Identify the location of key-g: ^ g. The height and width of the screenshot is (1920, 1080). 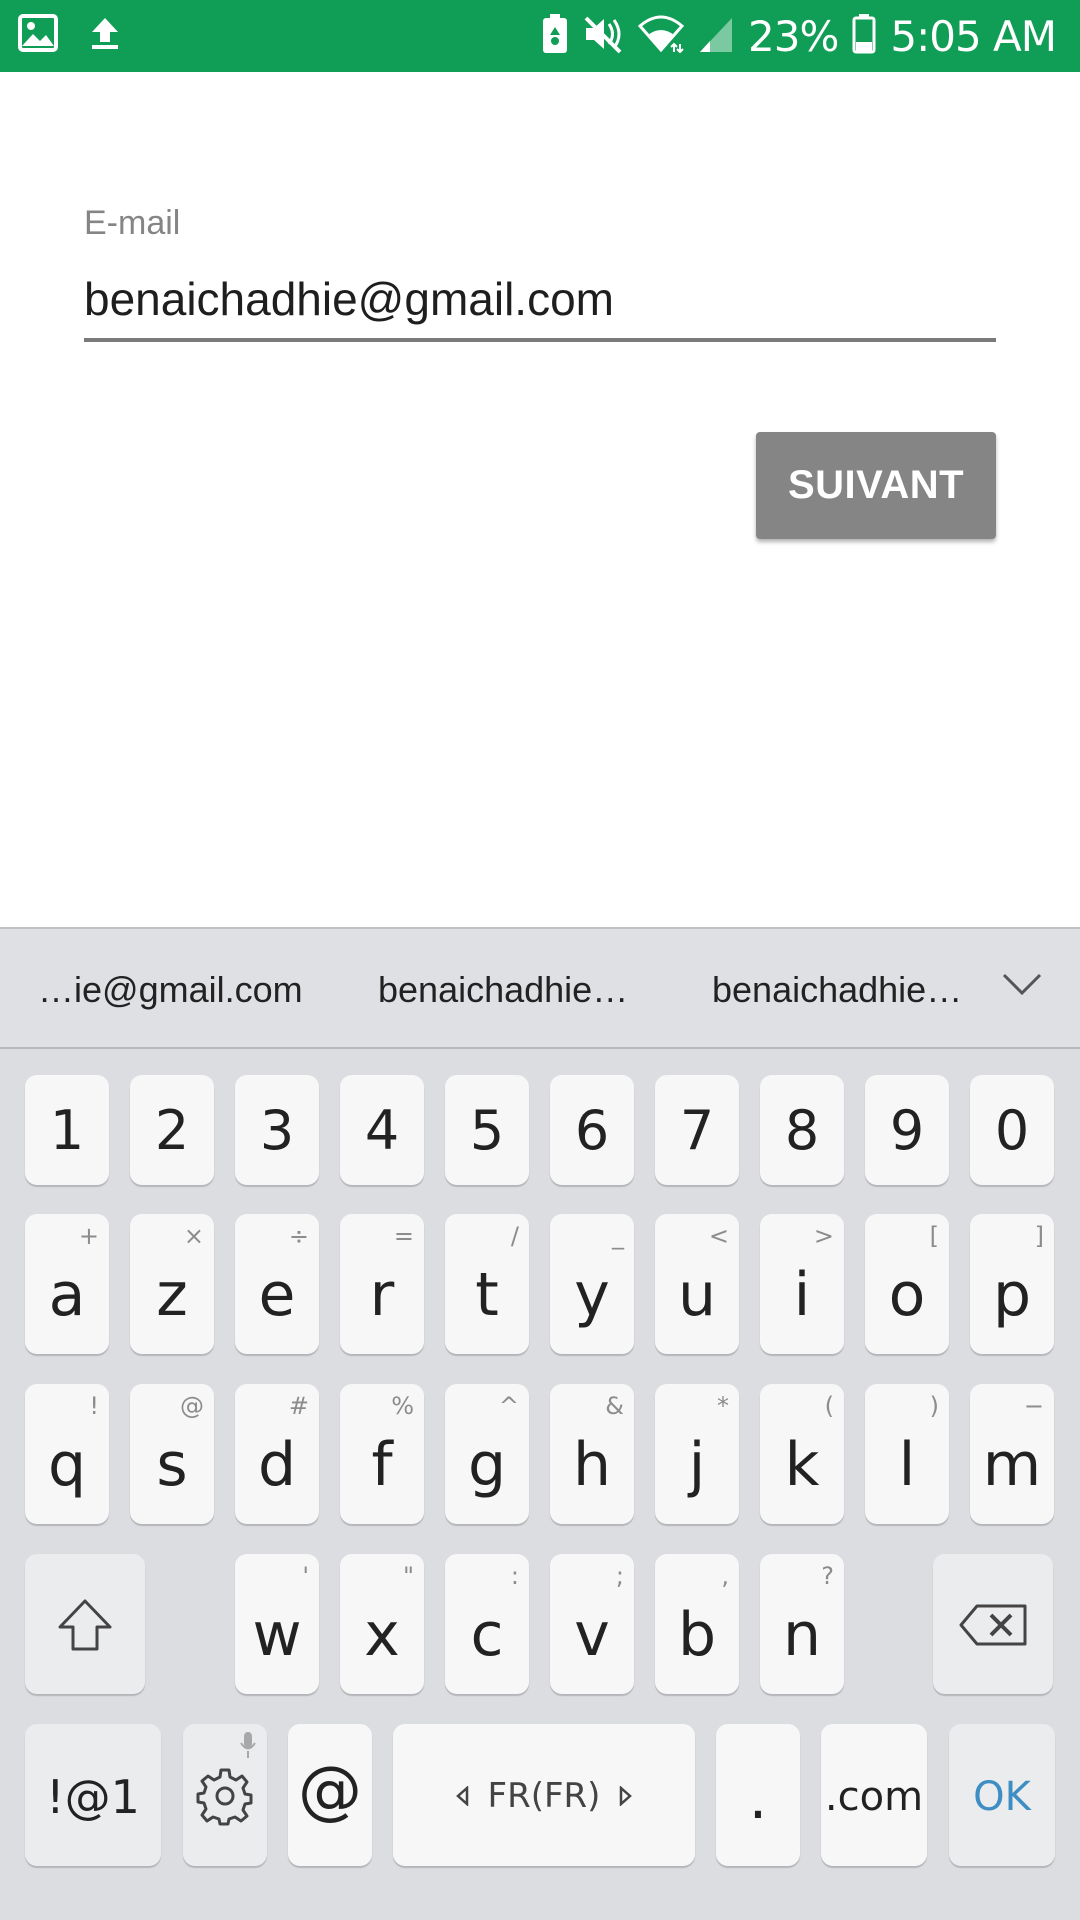
(487, 1454).